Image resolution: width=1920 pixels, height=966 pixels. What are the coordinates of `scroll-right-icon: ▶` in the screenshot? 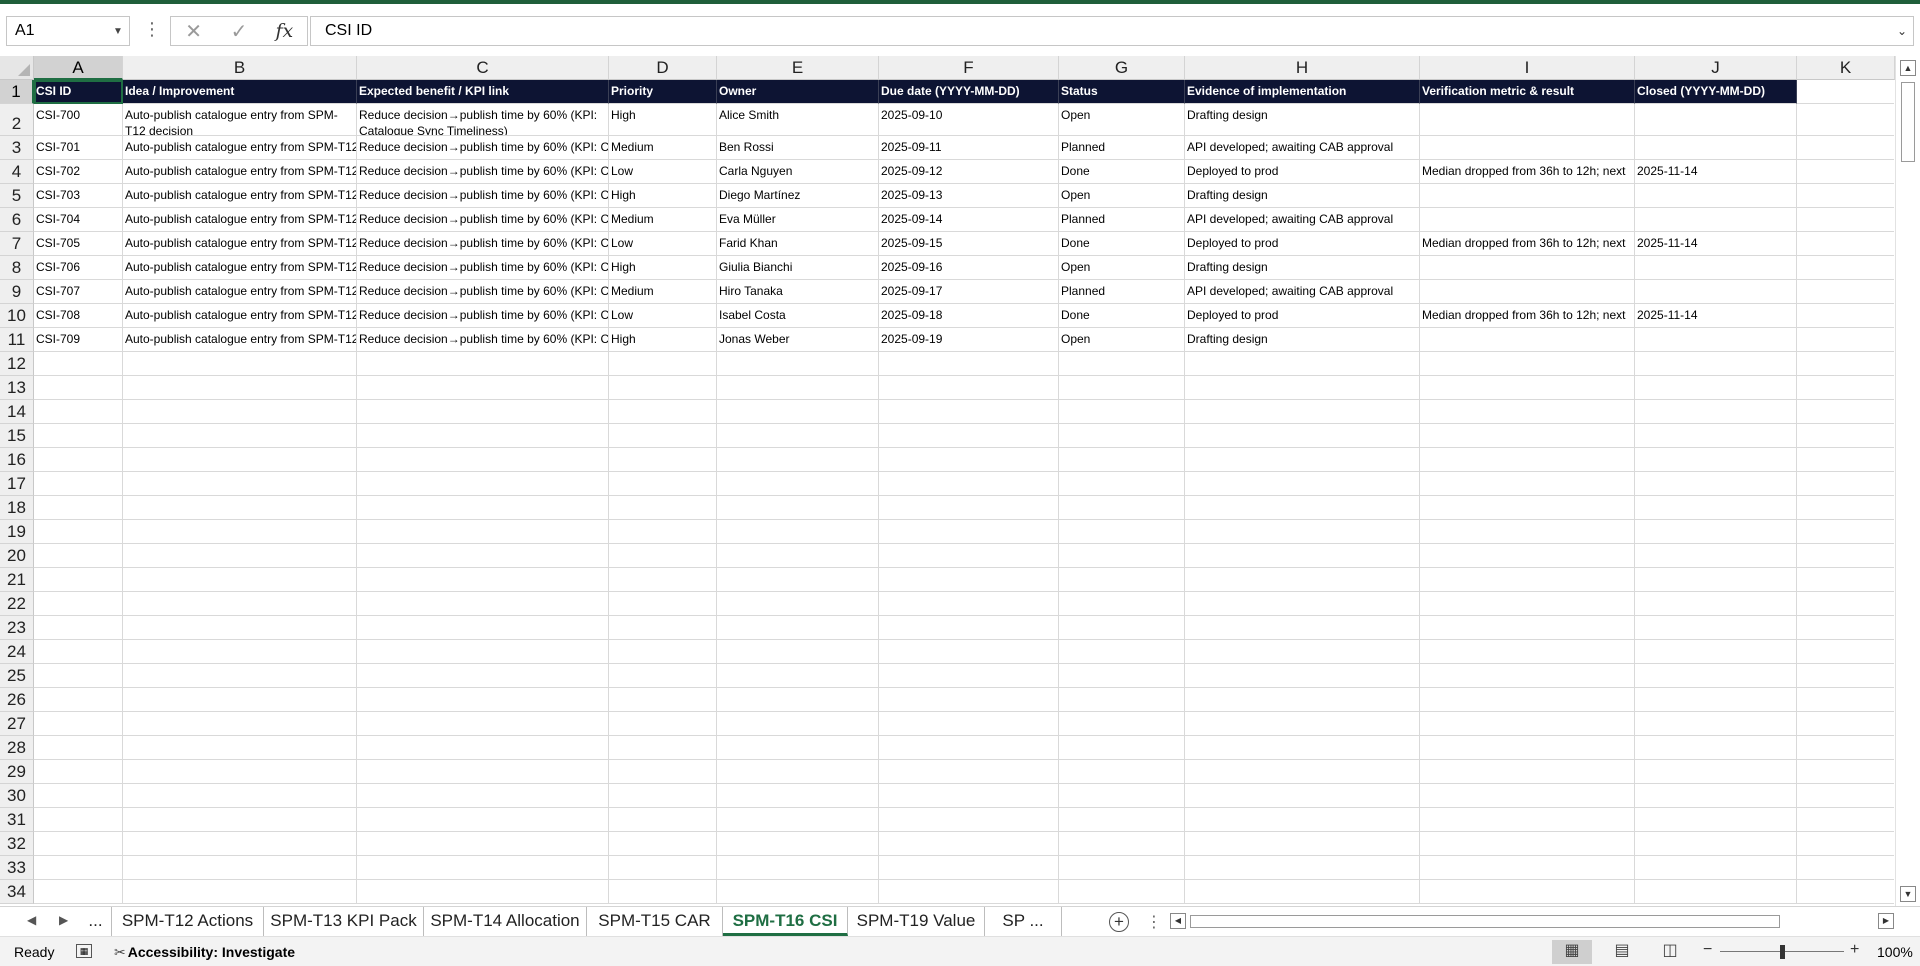 It's located at (1886, 921).